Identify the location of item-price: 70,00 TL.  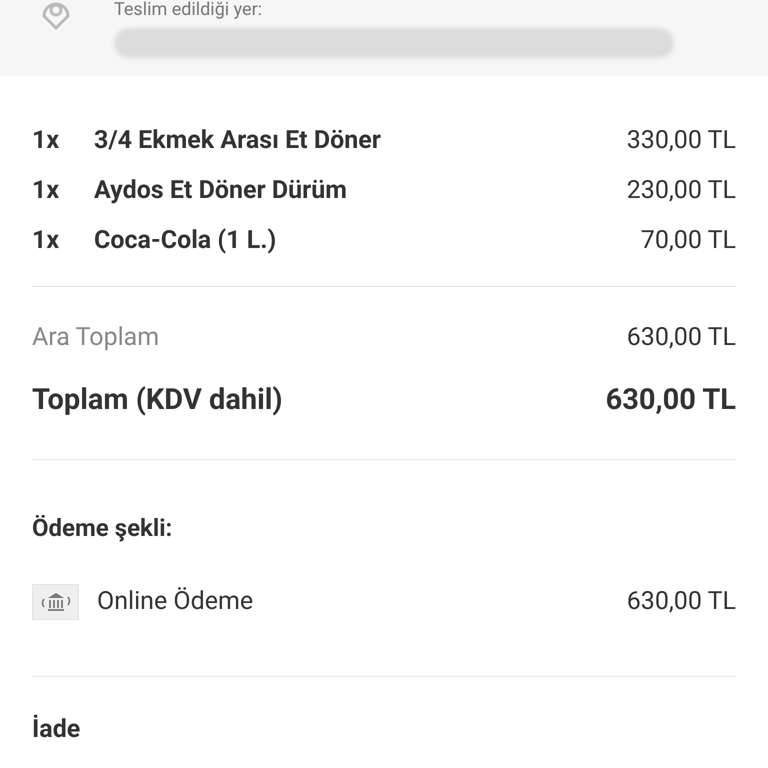
(688, 241).